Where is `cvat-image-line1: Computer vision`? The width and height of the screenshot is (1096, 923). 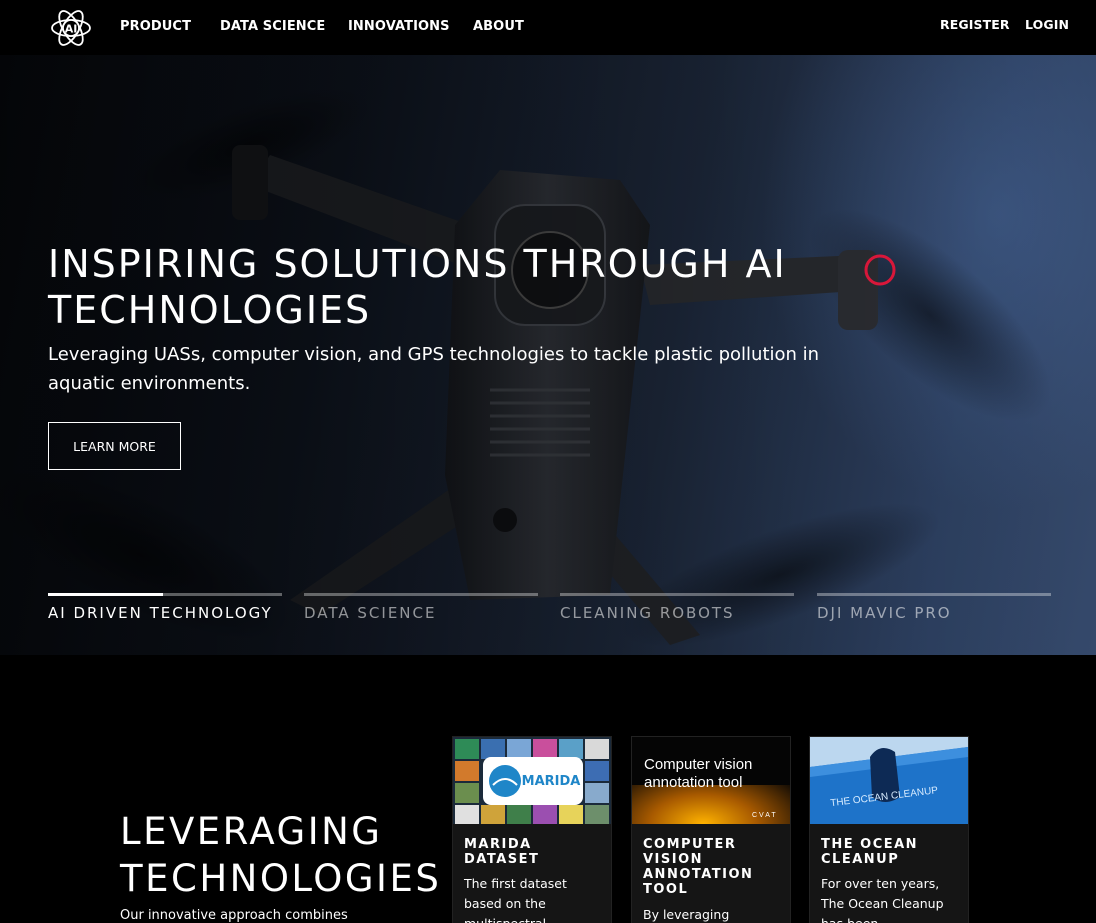
cvat-image-line1: Computer vision is located at coordinates (698, 764).